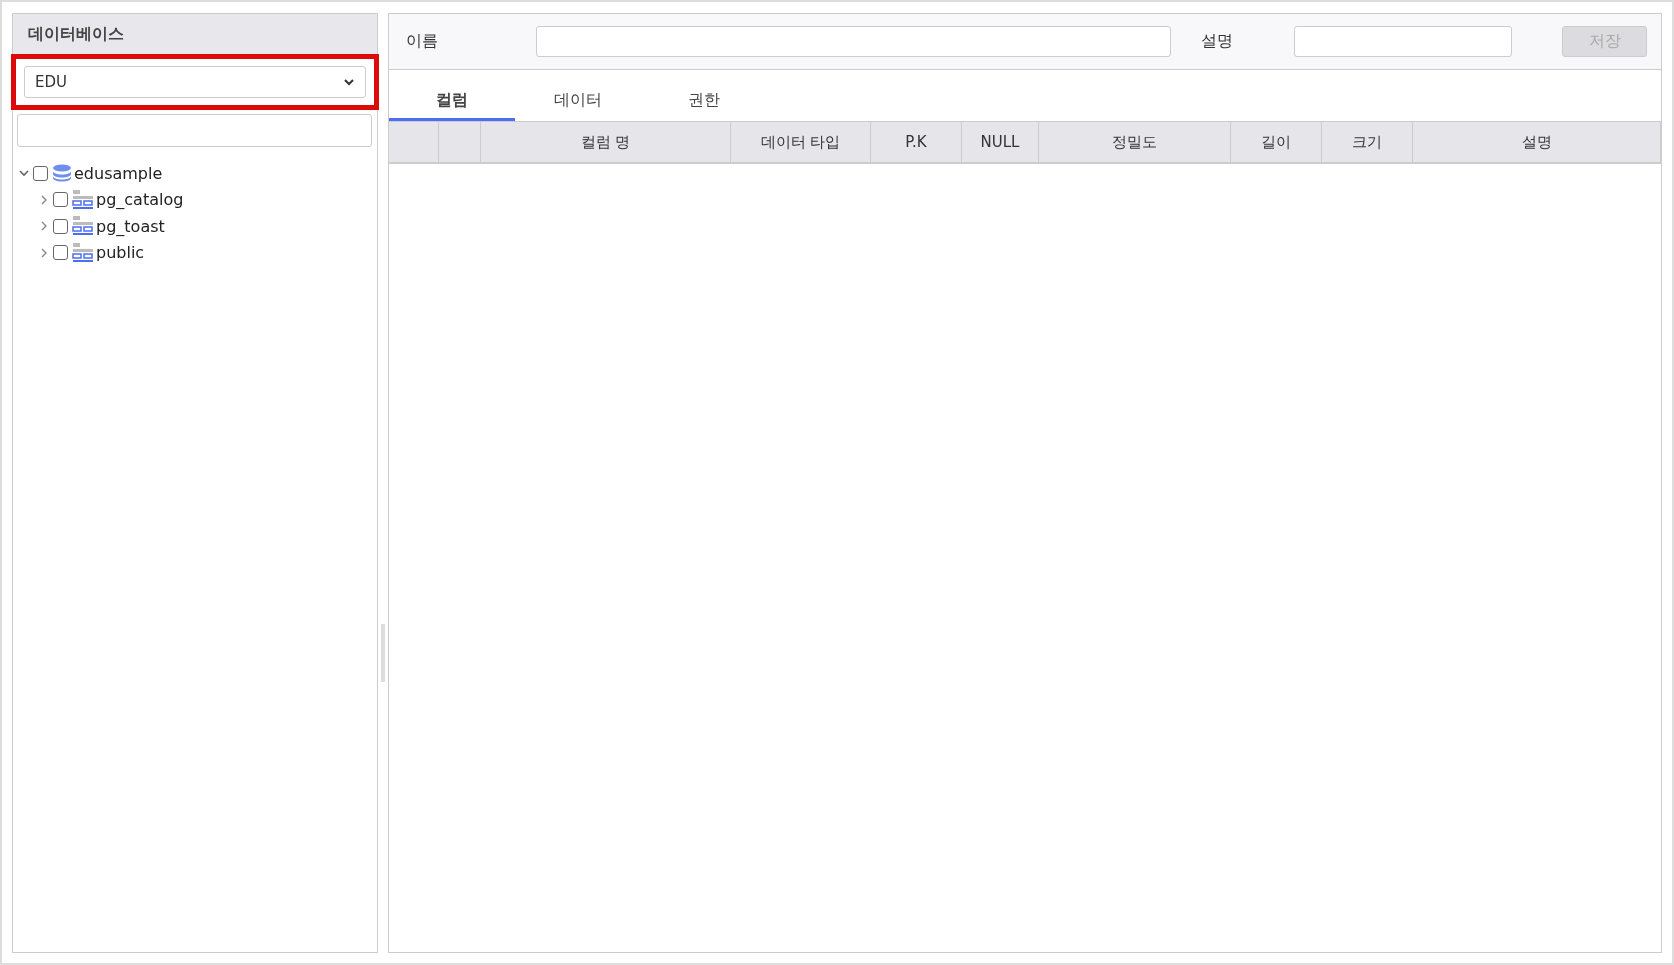 The image size is (1674, 965). What do you see at coordinates (118, 173) in the screenshot?
I see `tree-item: edusample` at bounding box center [118, 173].